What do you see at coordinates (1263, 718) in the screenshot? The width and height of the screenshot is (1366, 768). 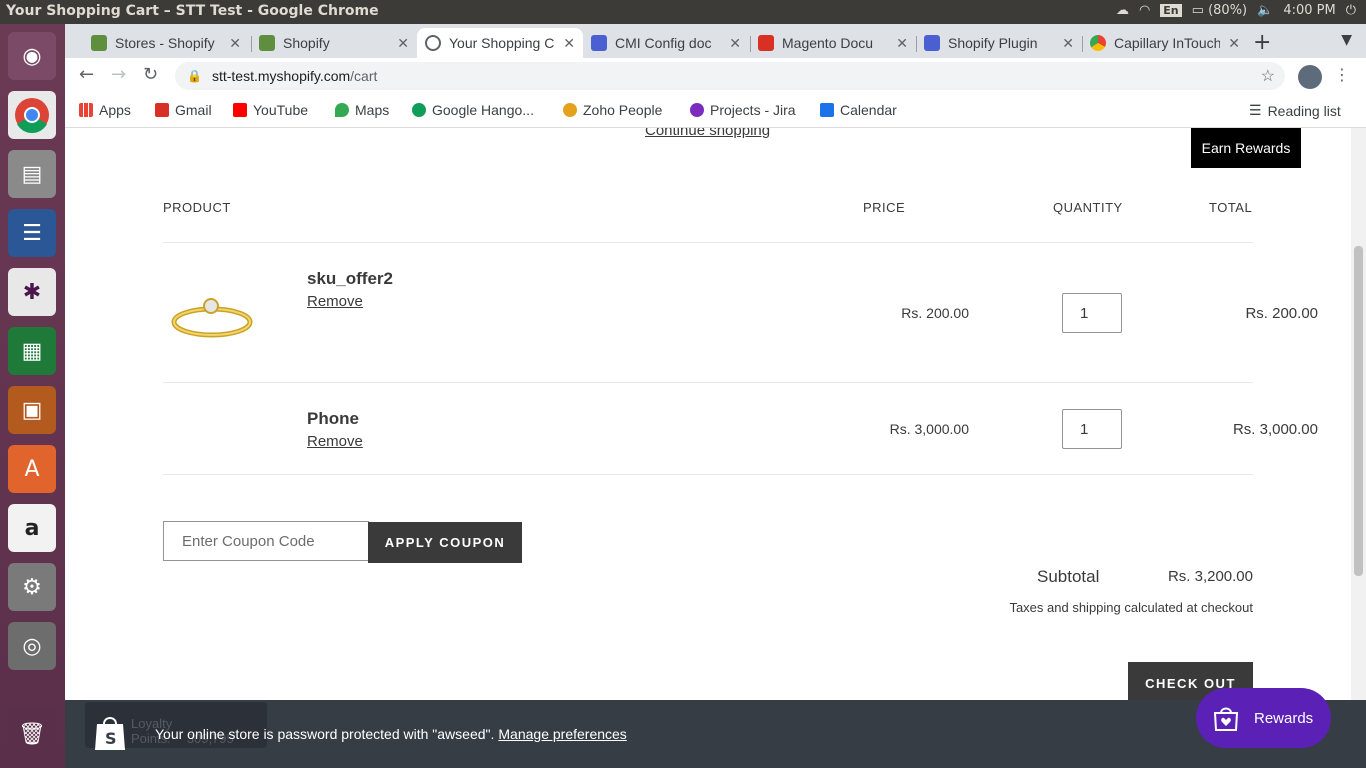 I see `rewards-button: Rewards` at bounding box center [1263, 718].